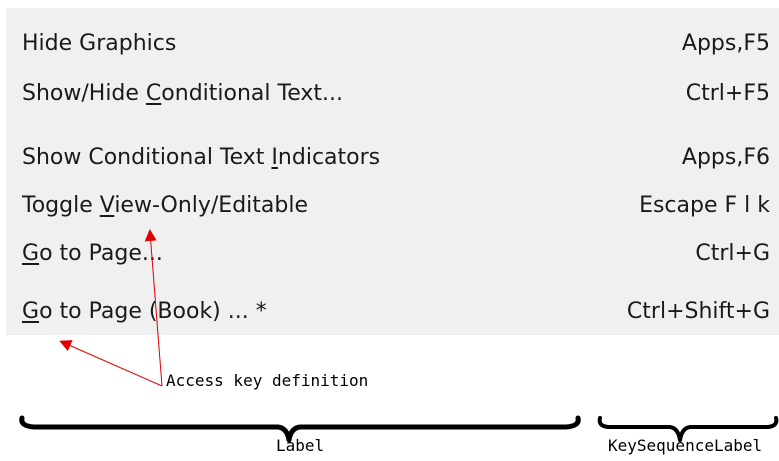 The width and height of the screenshot is (779, 461). I want to click on label-caption: Label, so click(300, 445).